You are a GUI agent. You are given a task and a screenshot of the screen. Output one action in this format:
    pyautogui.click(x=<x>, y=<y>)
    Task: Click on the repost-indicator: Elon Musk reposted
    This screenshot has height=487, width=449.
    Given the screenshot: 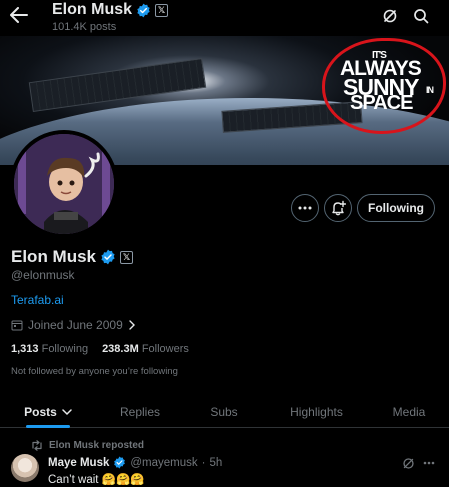 What is the action you would take?
    pyautogui.click(x=87, y=445)
    